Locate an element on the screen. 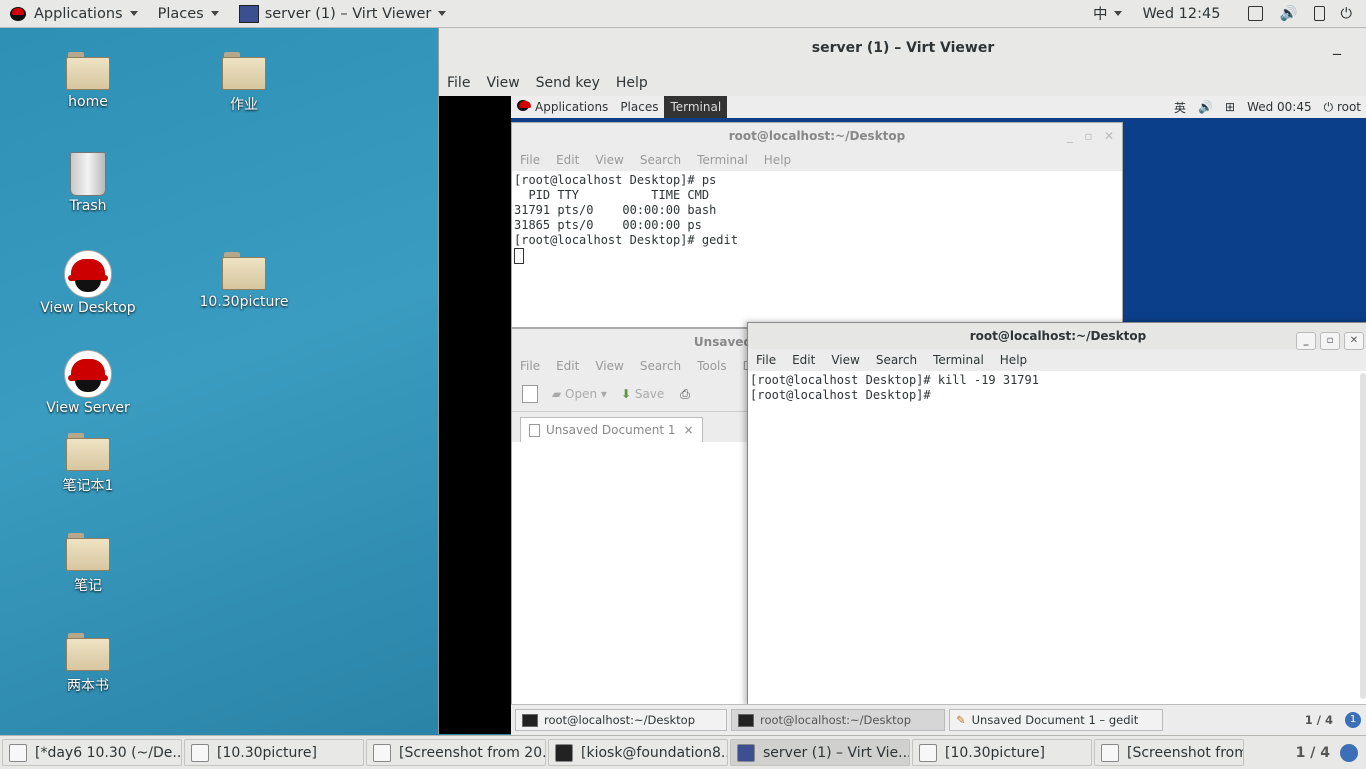 This screenshot has width=1366, height=769. window-title: server (1) – Virt Viewer is located at coordinates (903, 48).